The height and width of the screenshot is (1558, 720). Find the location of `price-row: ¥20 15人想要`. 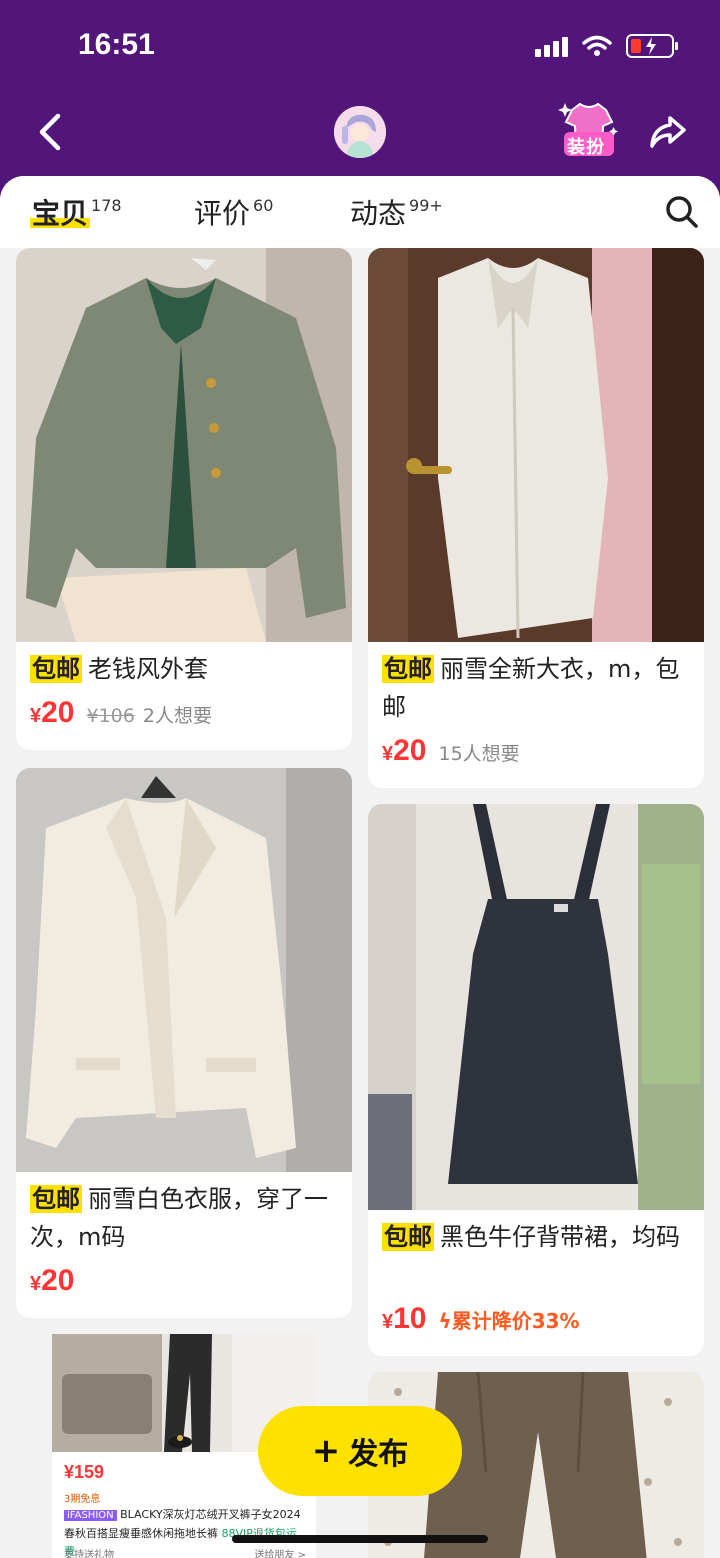

price-row: ¥20 15人想要 is located at coordinates (451, 751).